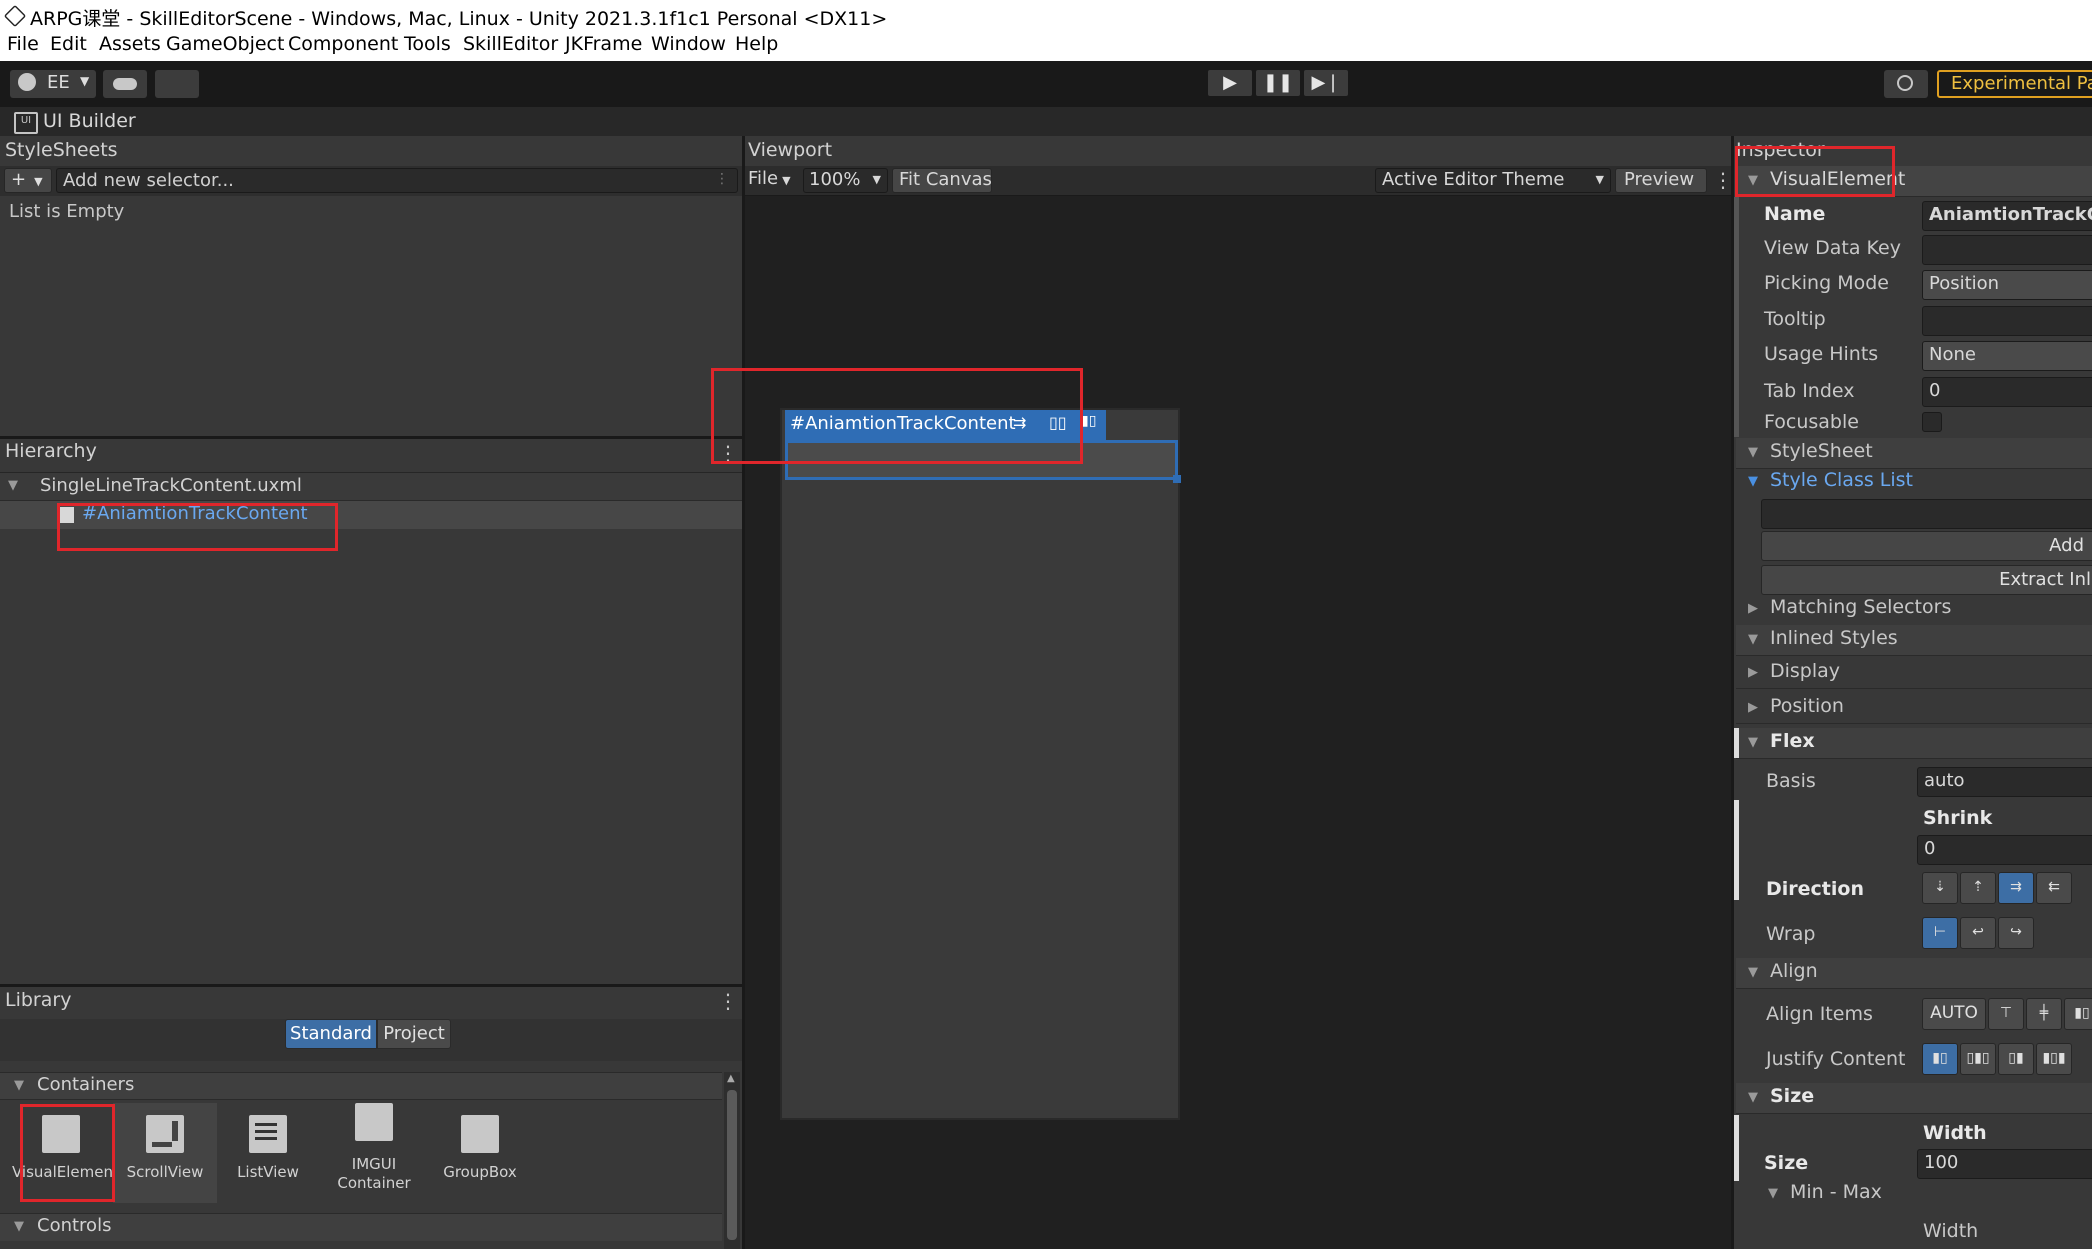 This screenshot has width=2092, height=1249. What do you see at coordinates (756, 44) in the screenshot?
I see `menu-help: Help` at bounding box center [756, 44].